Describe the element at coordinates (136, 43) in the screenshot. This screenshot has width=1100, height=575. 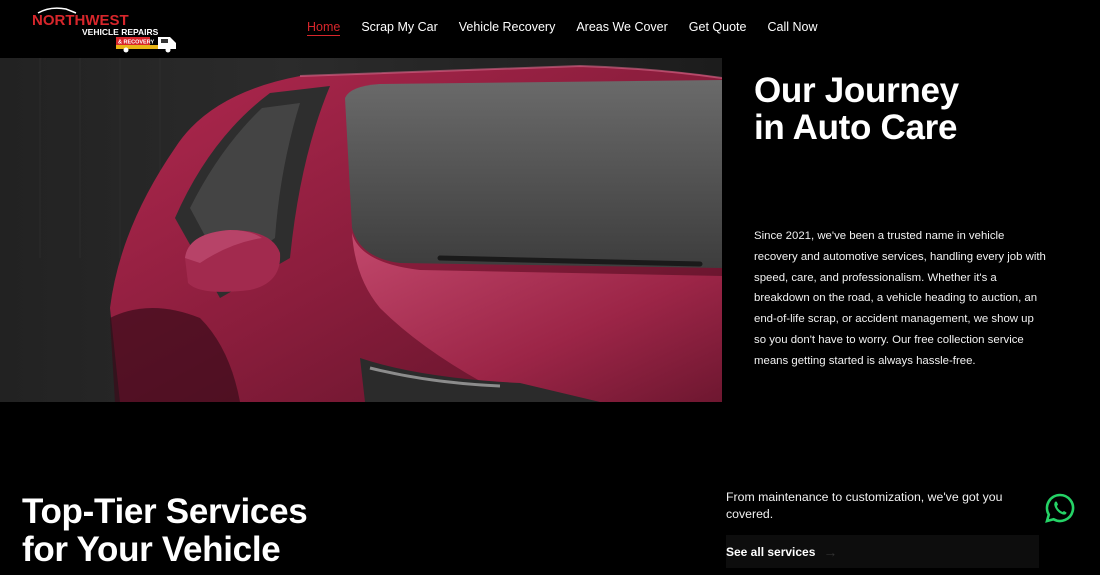
I see `logo-text-recovery: & RECOVERY` at that location.